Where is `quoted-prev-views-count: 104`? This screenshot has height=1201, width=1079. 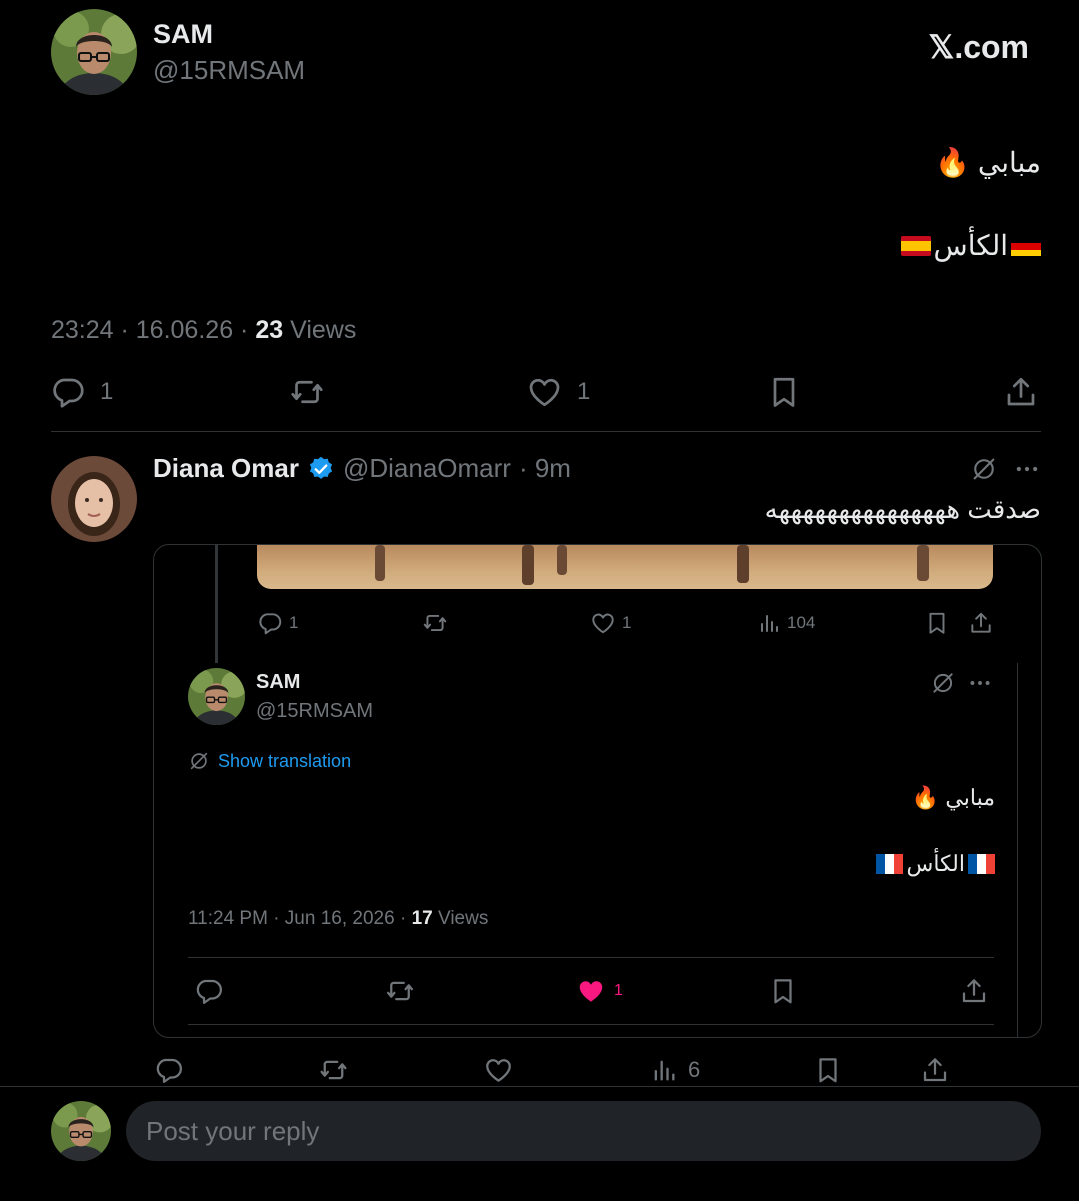 quoted-prev-views-count: 104 is located at coordinates (801, 622).